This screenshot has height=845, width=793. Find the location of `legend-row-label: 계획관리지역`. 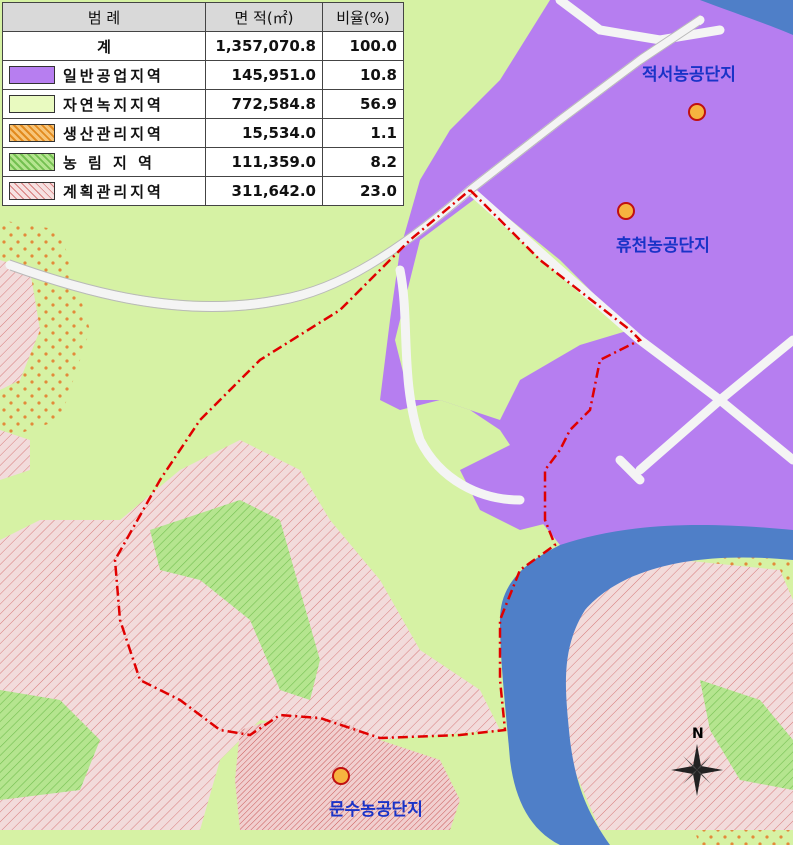

legend-row-label: 계획관리지역 is located at coordinates (113, 191).